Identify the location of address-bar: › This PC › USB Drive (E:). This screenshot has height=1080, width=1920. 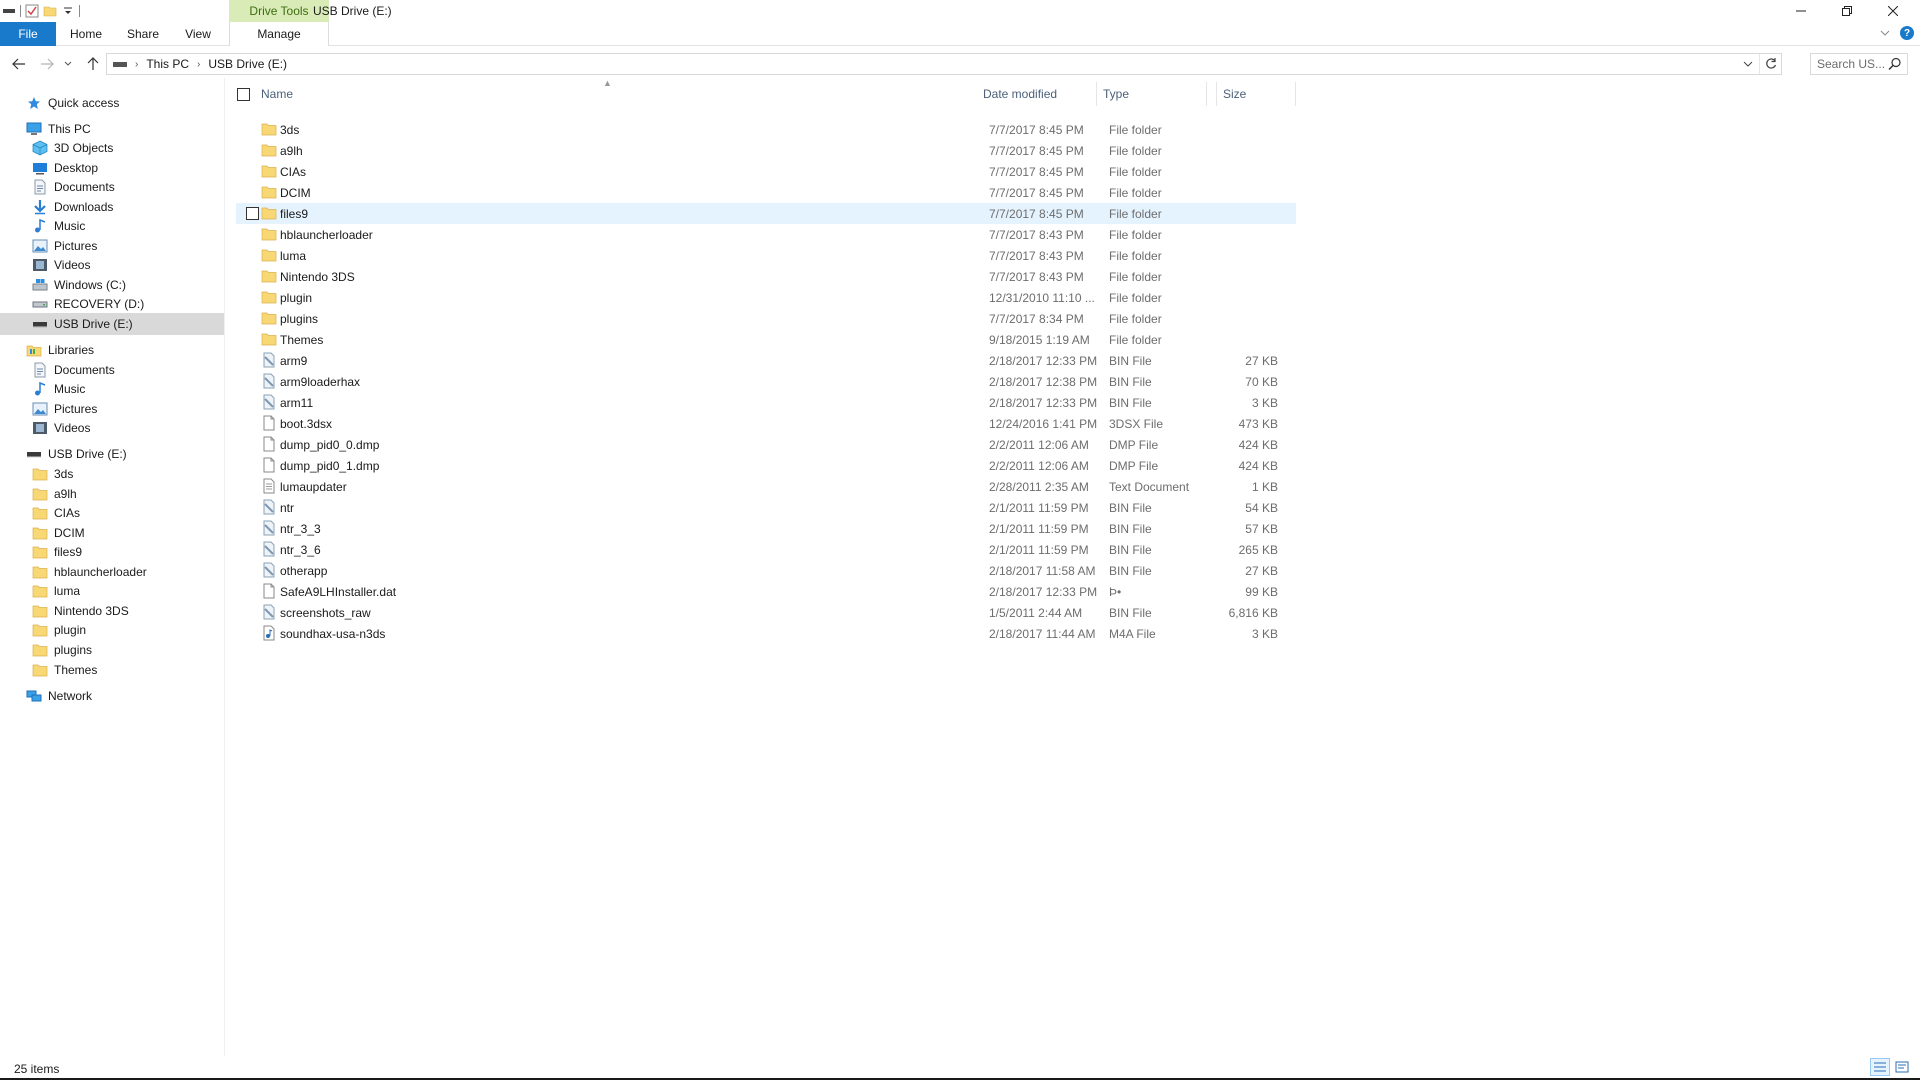
(944, 64).